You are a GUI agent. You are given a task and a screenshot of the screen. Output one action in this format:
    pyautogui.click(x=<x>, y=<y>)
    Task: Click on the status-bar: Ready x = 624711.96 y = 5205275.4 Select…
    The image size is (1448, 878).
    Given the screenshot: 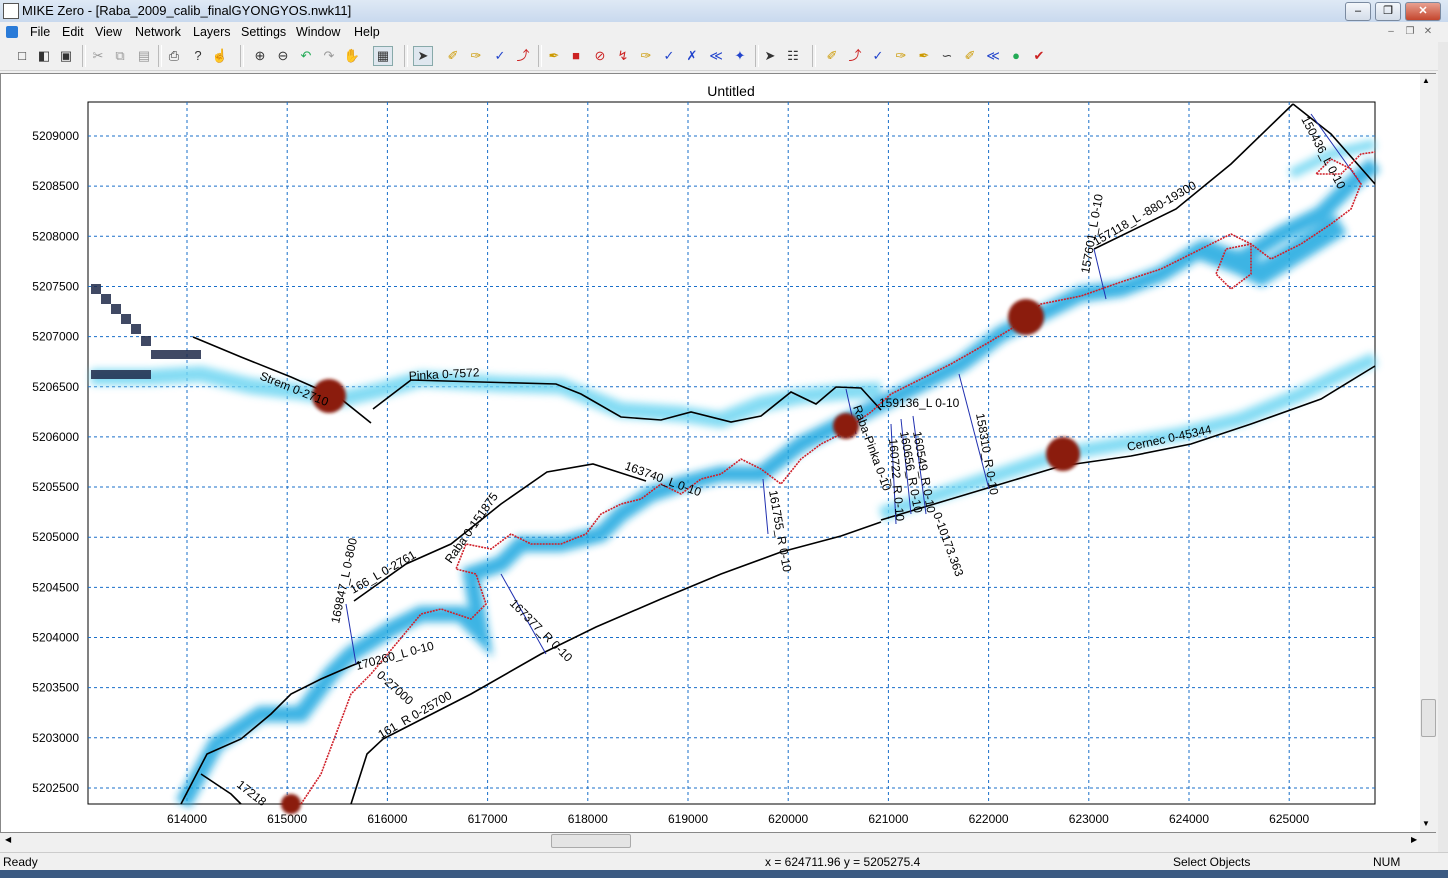 What is the action you would take?
    pyautogui.click(x=724, y=861)
    